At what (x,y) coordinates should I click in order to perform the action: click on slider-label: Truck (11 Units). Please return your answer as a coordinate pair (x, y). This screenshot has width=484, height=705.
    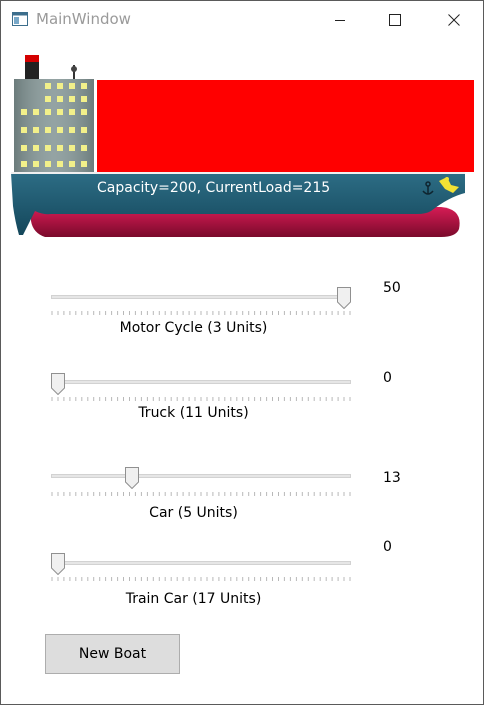
    Looking at the image, I should click on (193, 413).